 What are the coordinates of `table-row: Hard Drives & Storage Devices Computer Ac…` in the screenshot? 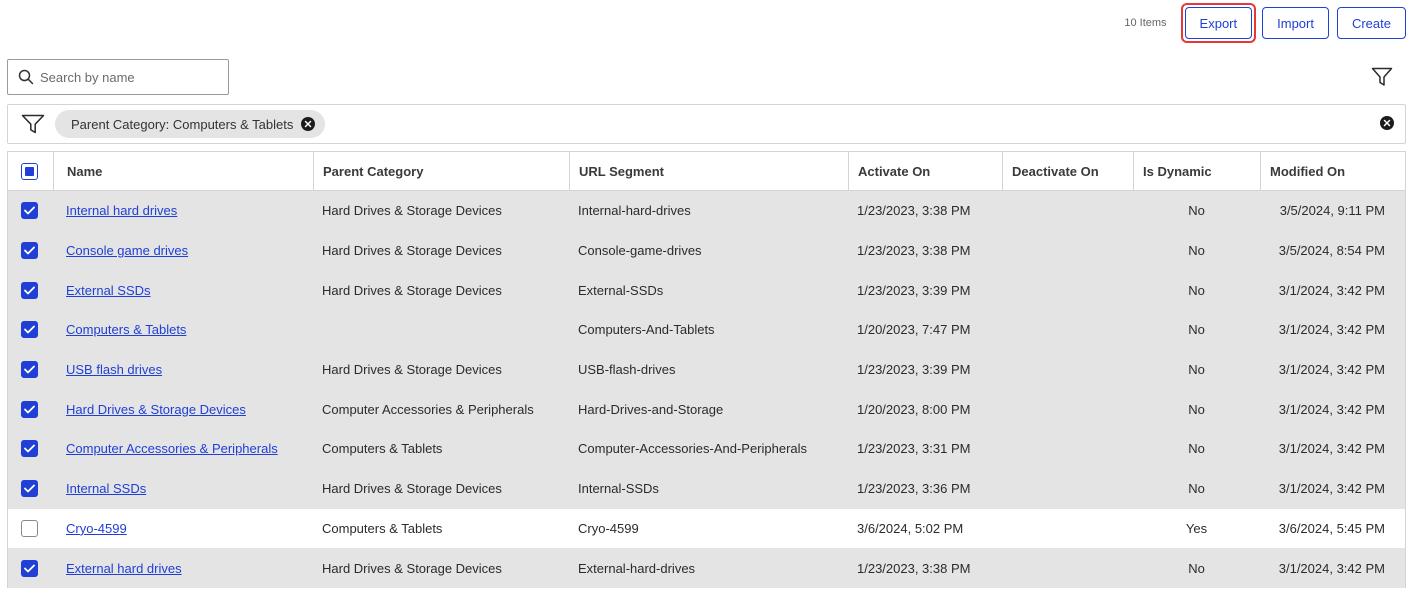 It's located at (706, 409).